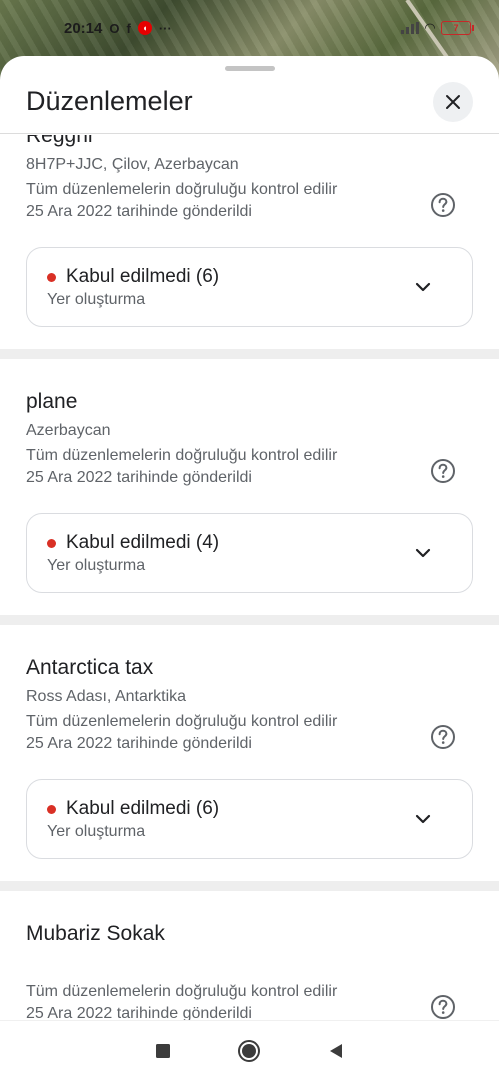  I want to click on triangle-back-icon, so click(335, 1050).